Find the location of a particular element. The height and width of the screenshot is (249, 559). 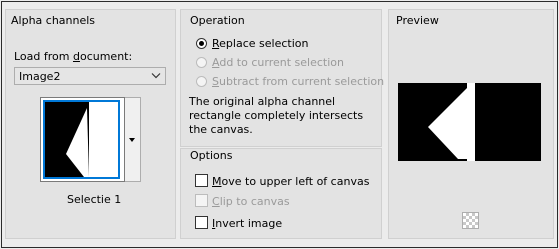

options-title: Options is located at coordinates (211, 155).